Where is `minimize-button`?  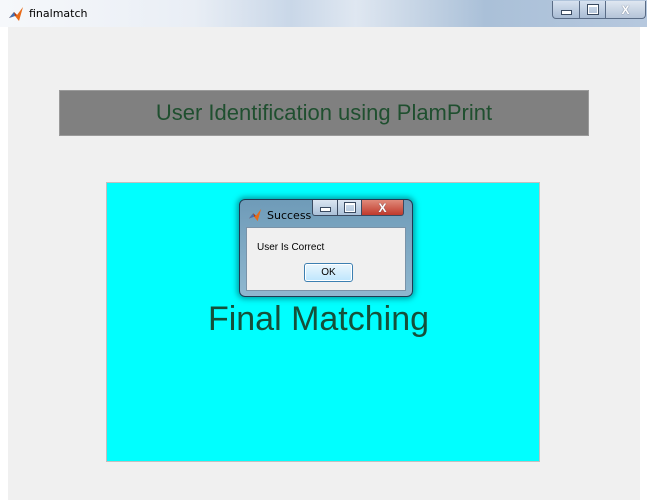
minimize-button is located at coordinates (566, 10).